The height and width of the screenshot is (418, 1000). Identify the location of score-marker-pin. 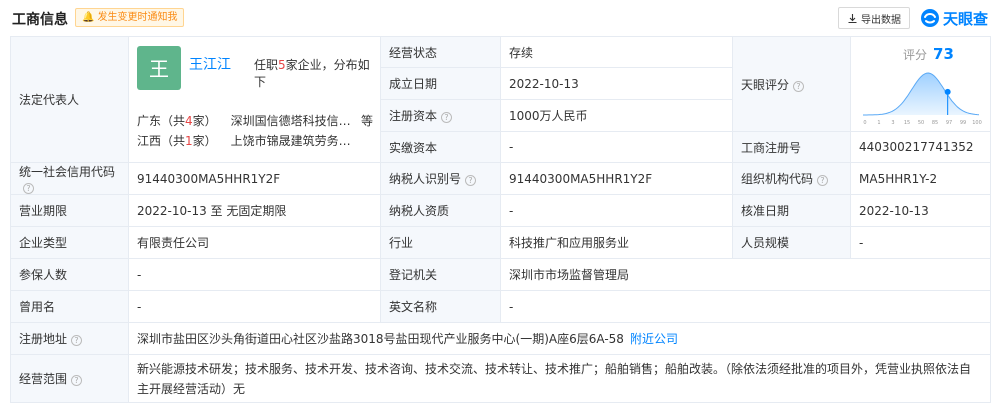
(947, 91).